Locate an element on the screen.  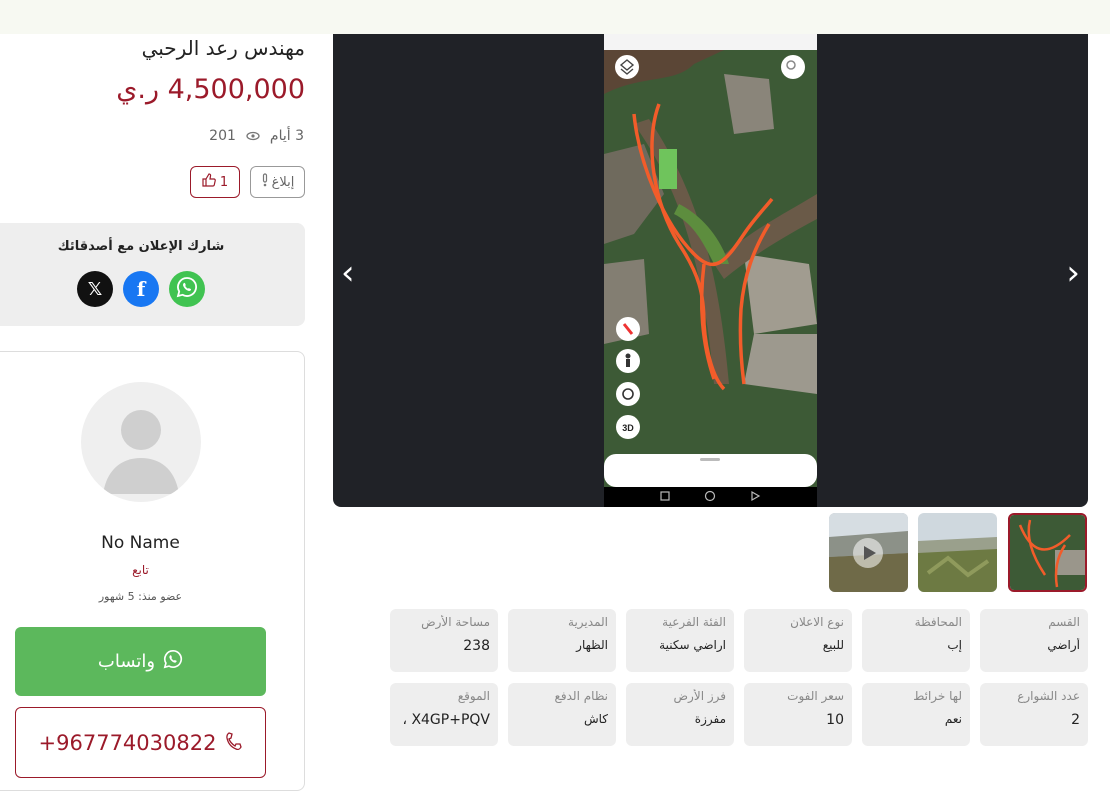
whatsapp-label: واتساب is located at coordinates (126, 661).